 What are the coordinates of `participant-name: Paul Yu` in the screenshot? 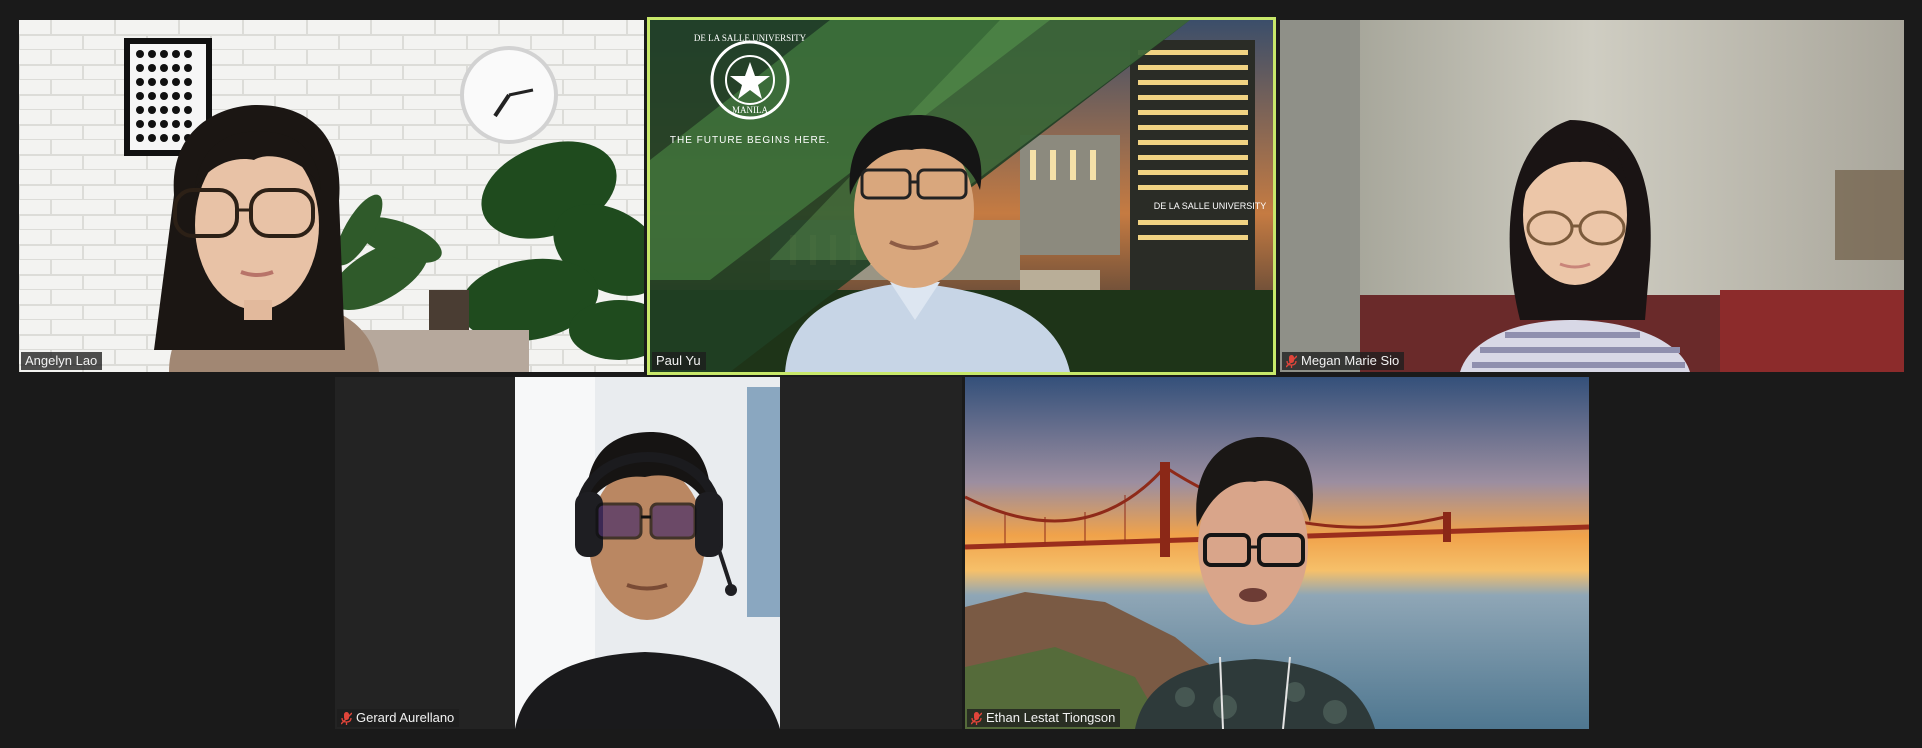 It's located at (678, 360).